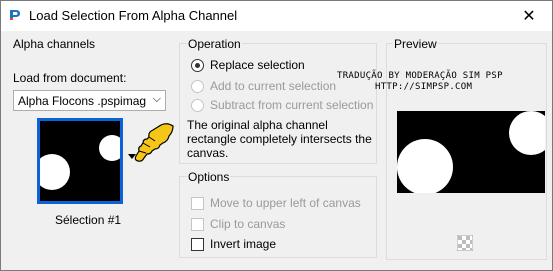  I want to click on preview-graphic, so click(471, 152).